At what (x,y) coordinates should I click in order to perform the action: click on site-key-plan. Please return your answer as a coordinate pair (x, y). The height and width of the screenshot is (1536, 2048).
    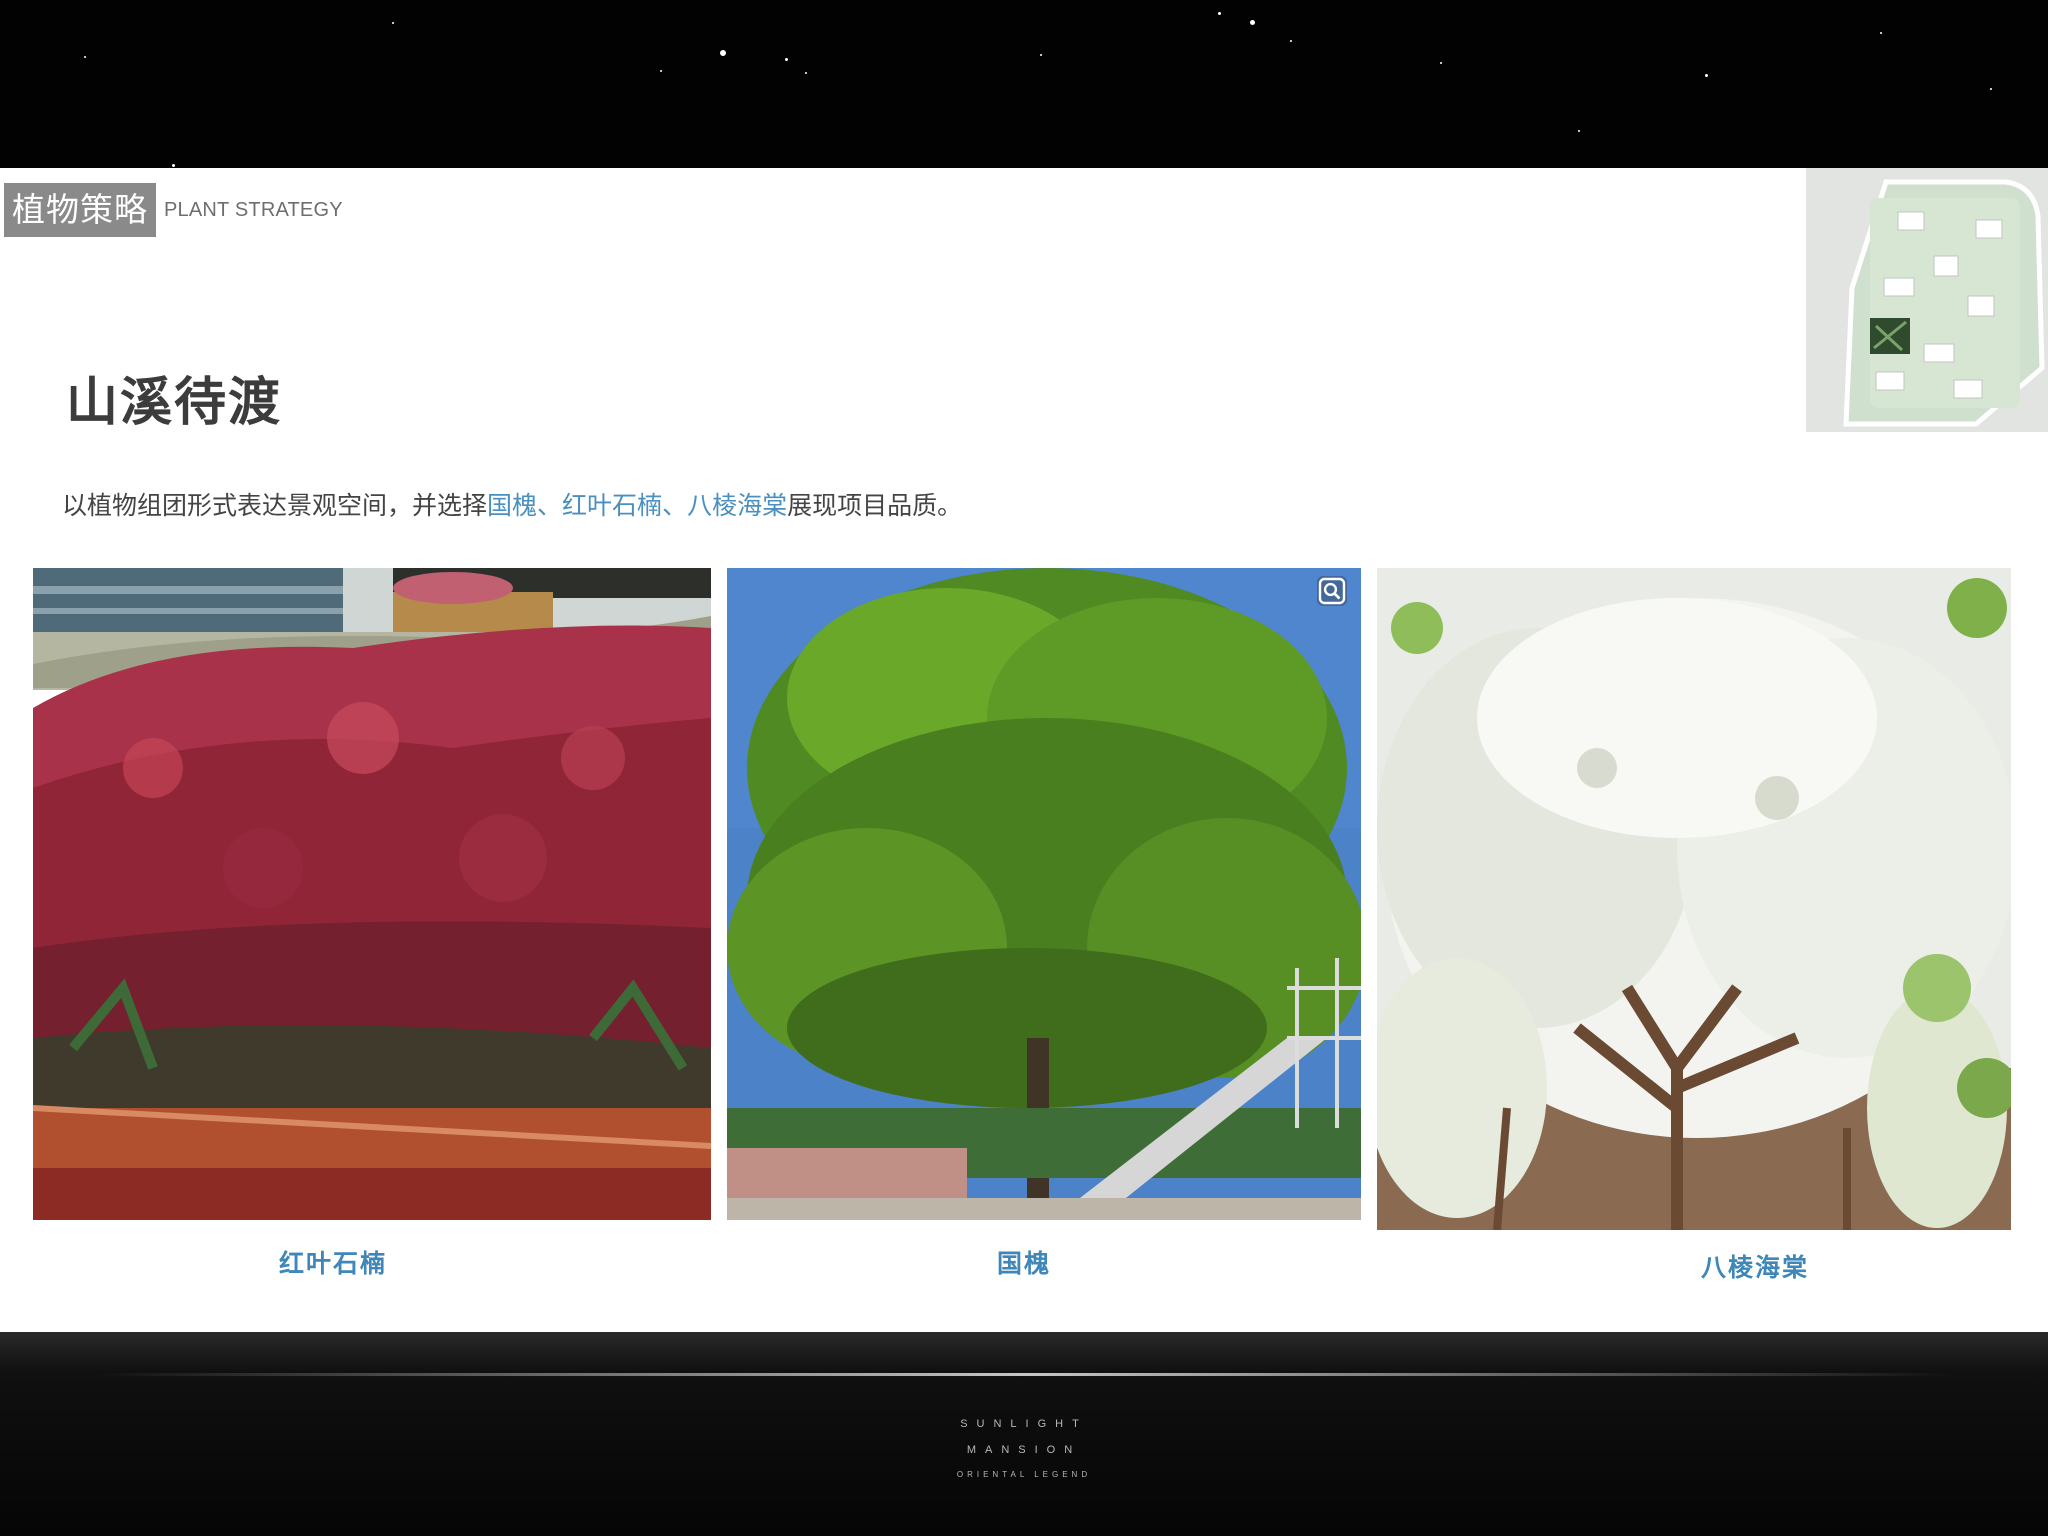
    Looking at the image, I should click on (1927, 300).